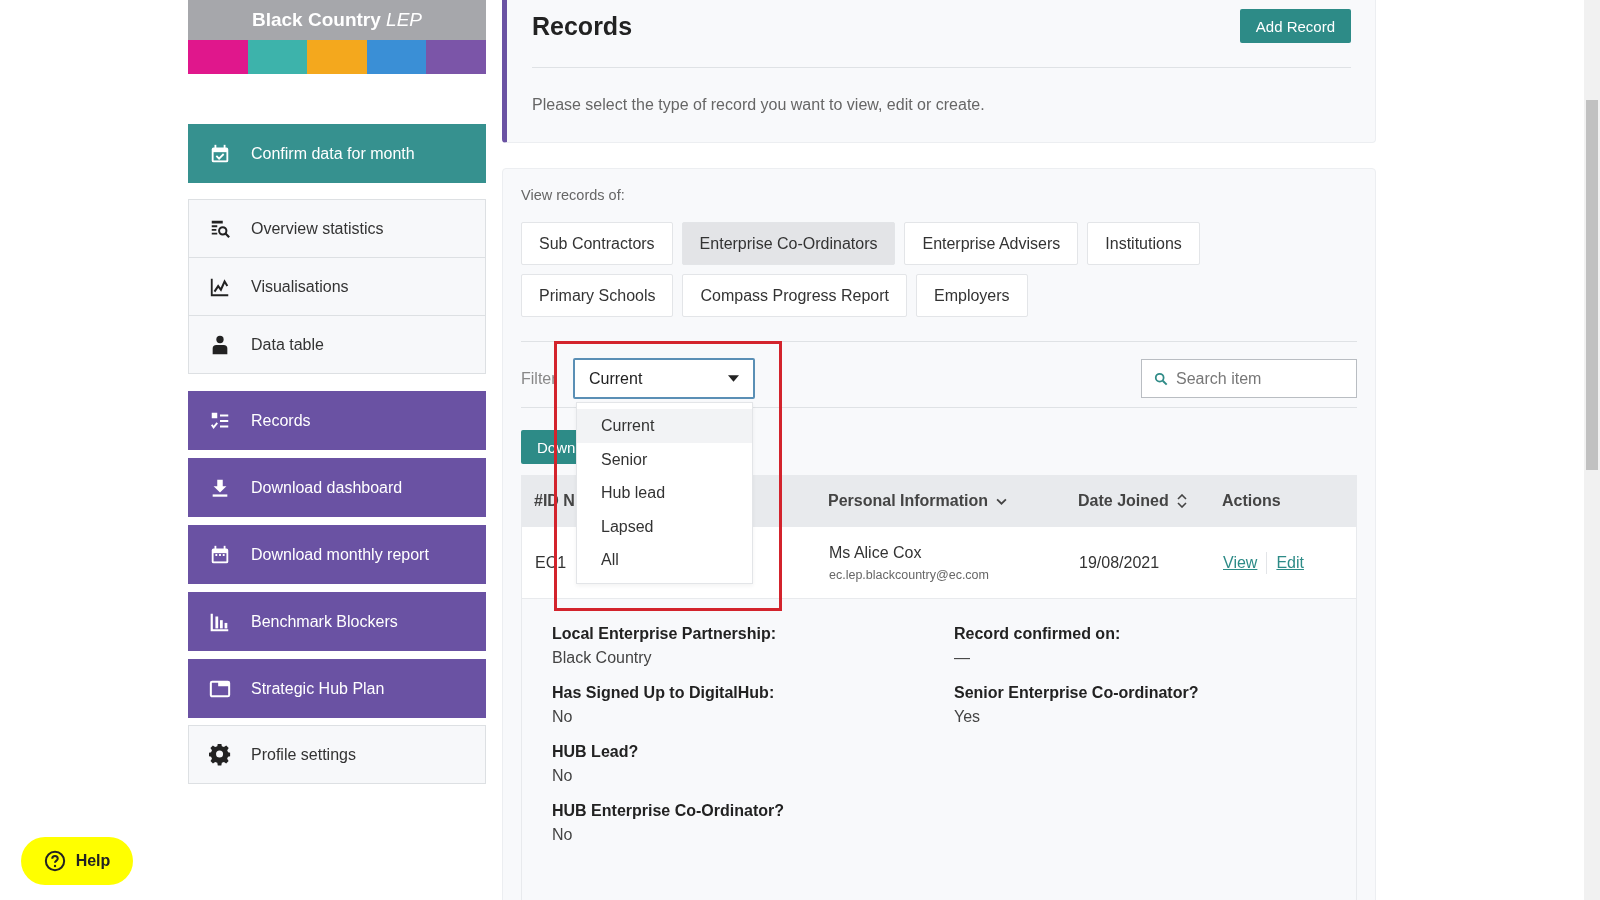 The image size is (1600, 900). Describe the element at coordinates (220, 153) in the screenshot. I see `calendar-check-icon` at that location.